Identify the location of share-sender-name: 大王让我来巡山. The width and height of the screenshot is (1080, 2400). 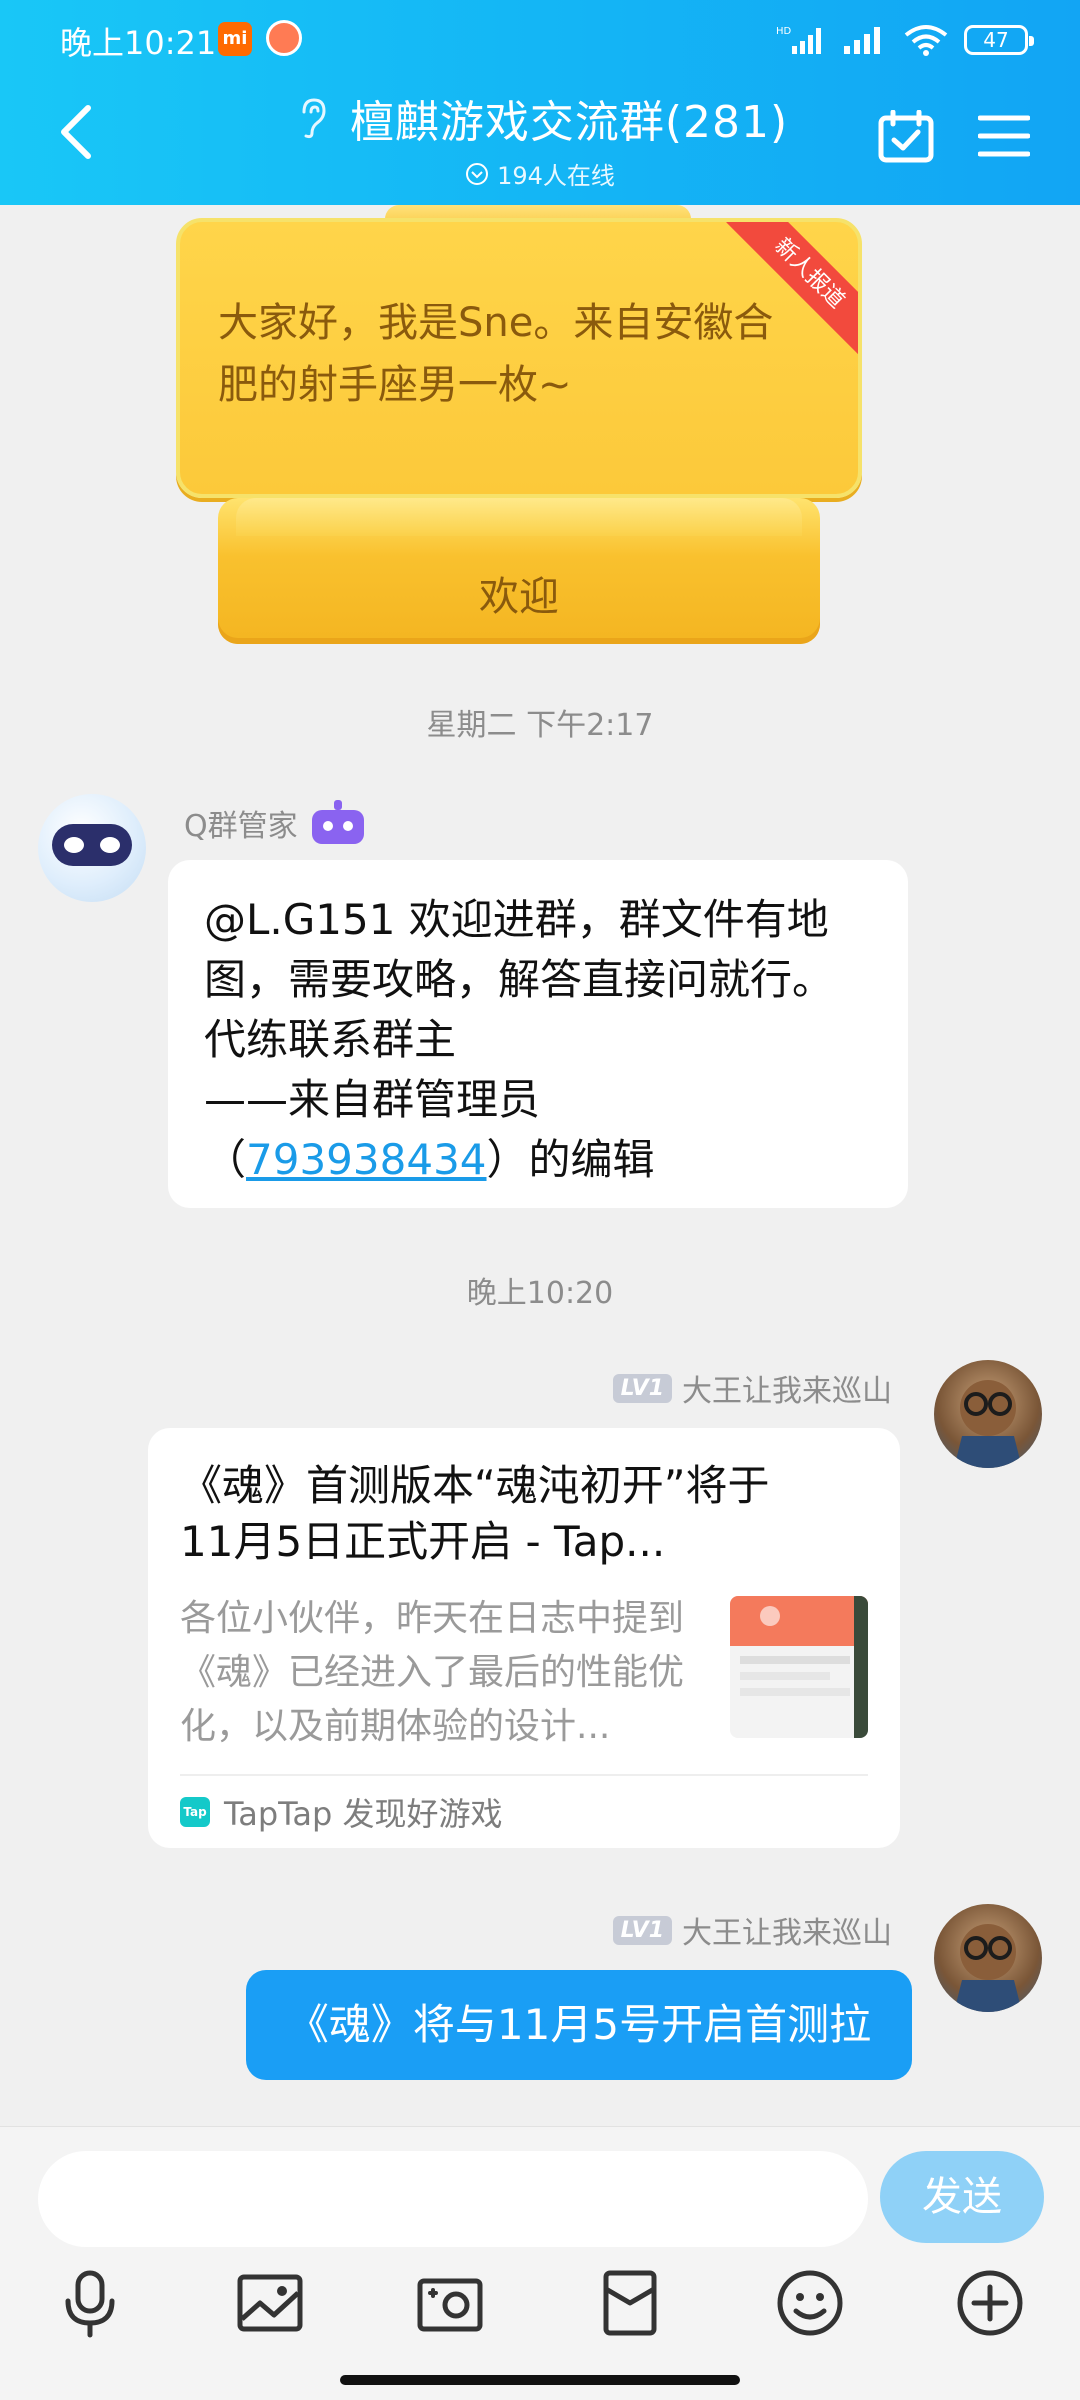
(787, 1391).